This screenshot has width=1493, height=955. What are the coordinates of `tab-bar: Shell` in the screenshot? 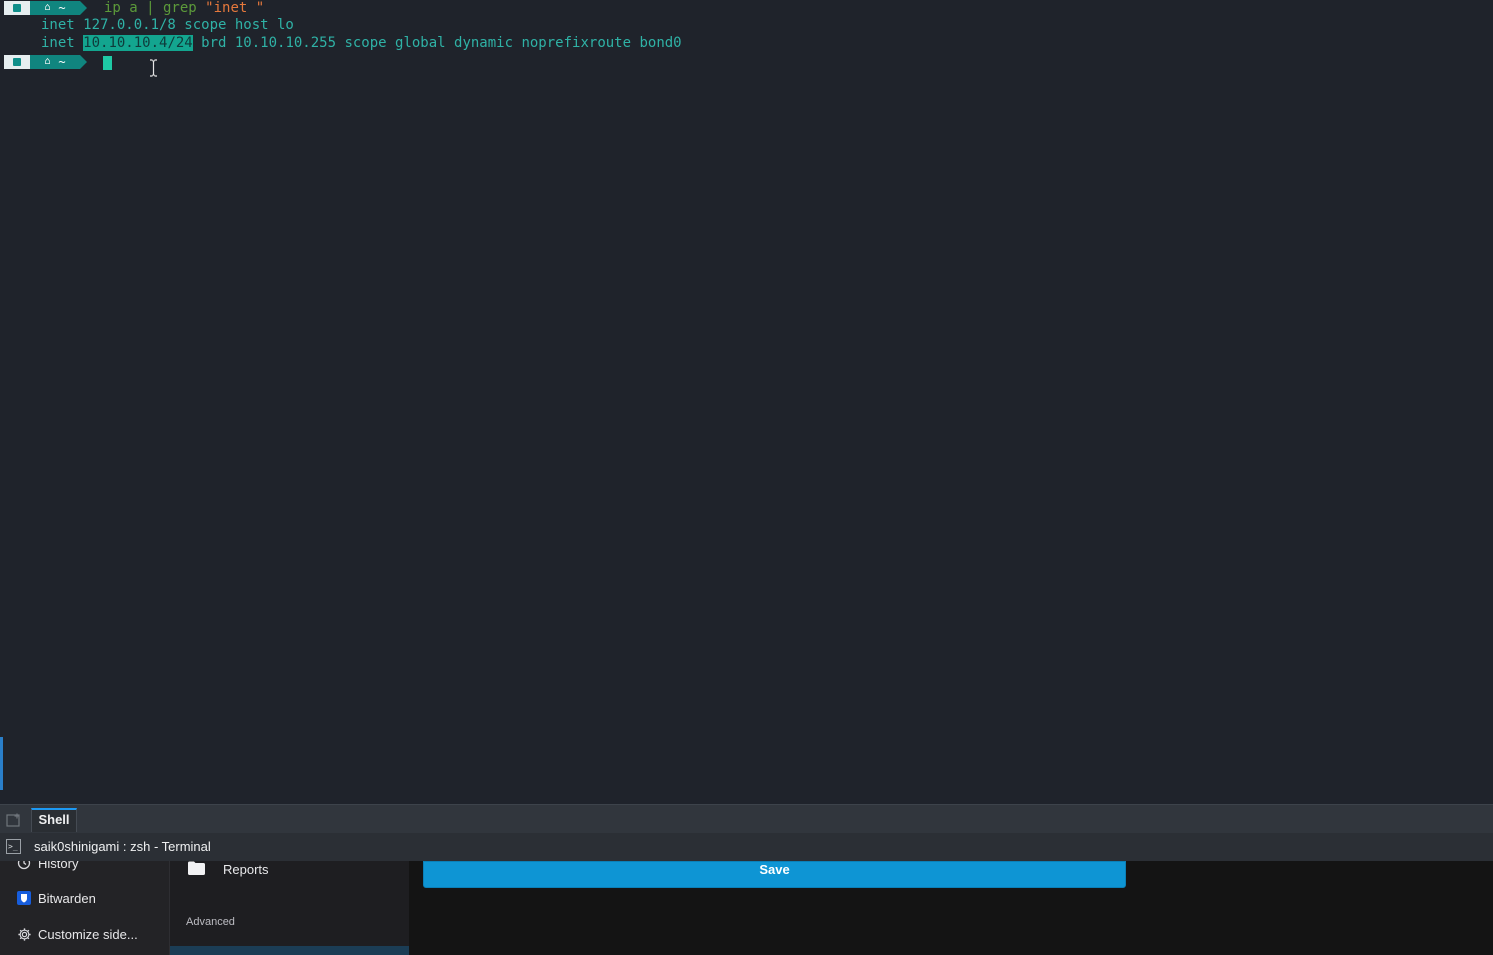 It's located at (746, 818).